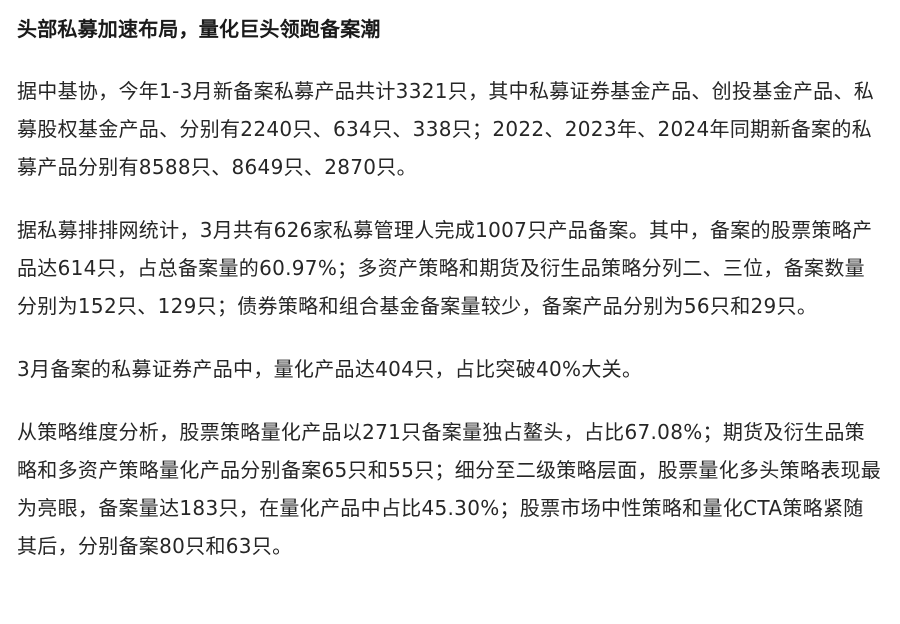  What do you see at coordinates (330, 369) in the screenshot?
I see `paragraph-quant-share: 3月备案的私募证券产品中，量化产品达404只，占比突破40%大关。` at bounding box center [330, 369].